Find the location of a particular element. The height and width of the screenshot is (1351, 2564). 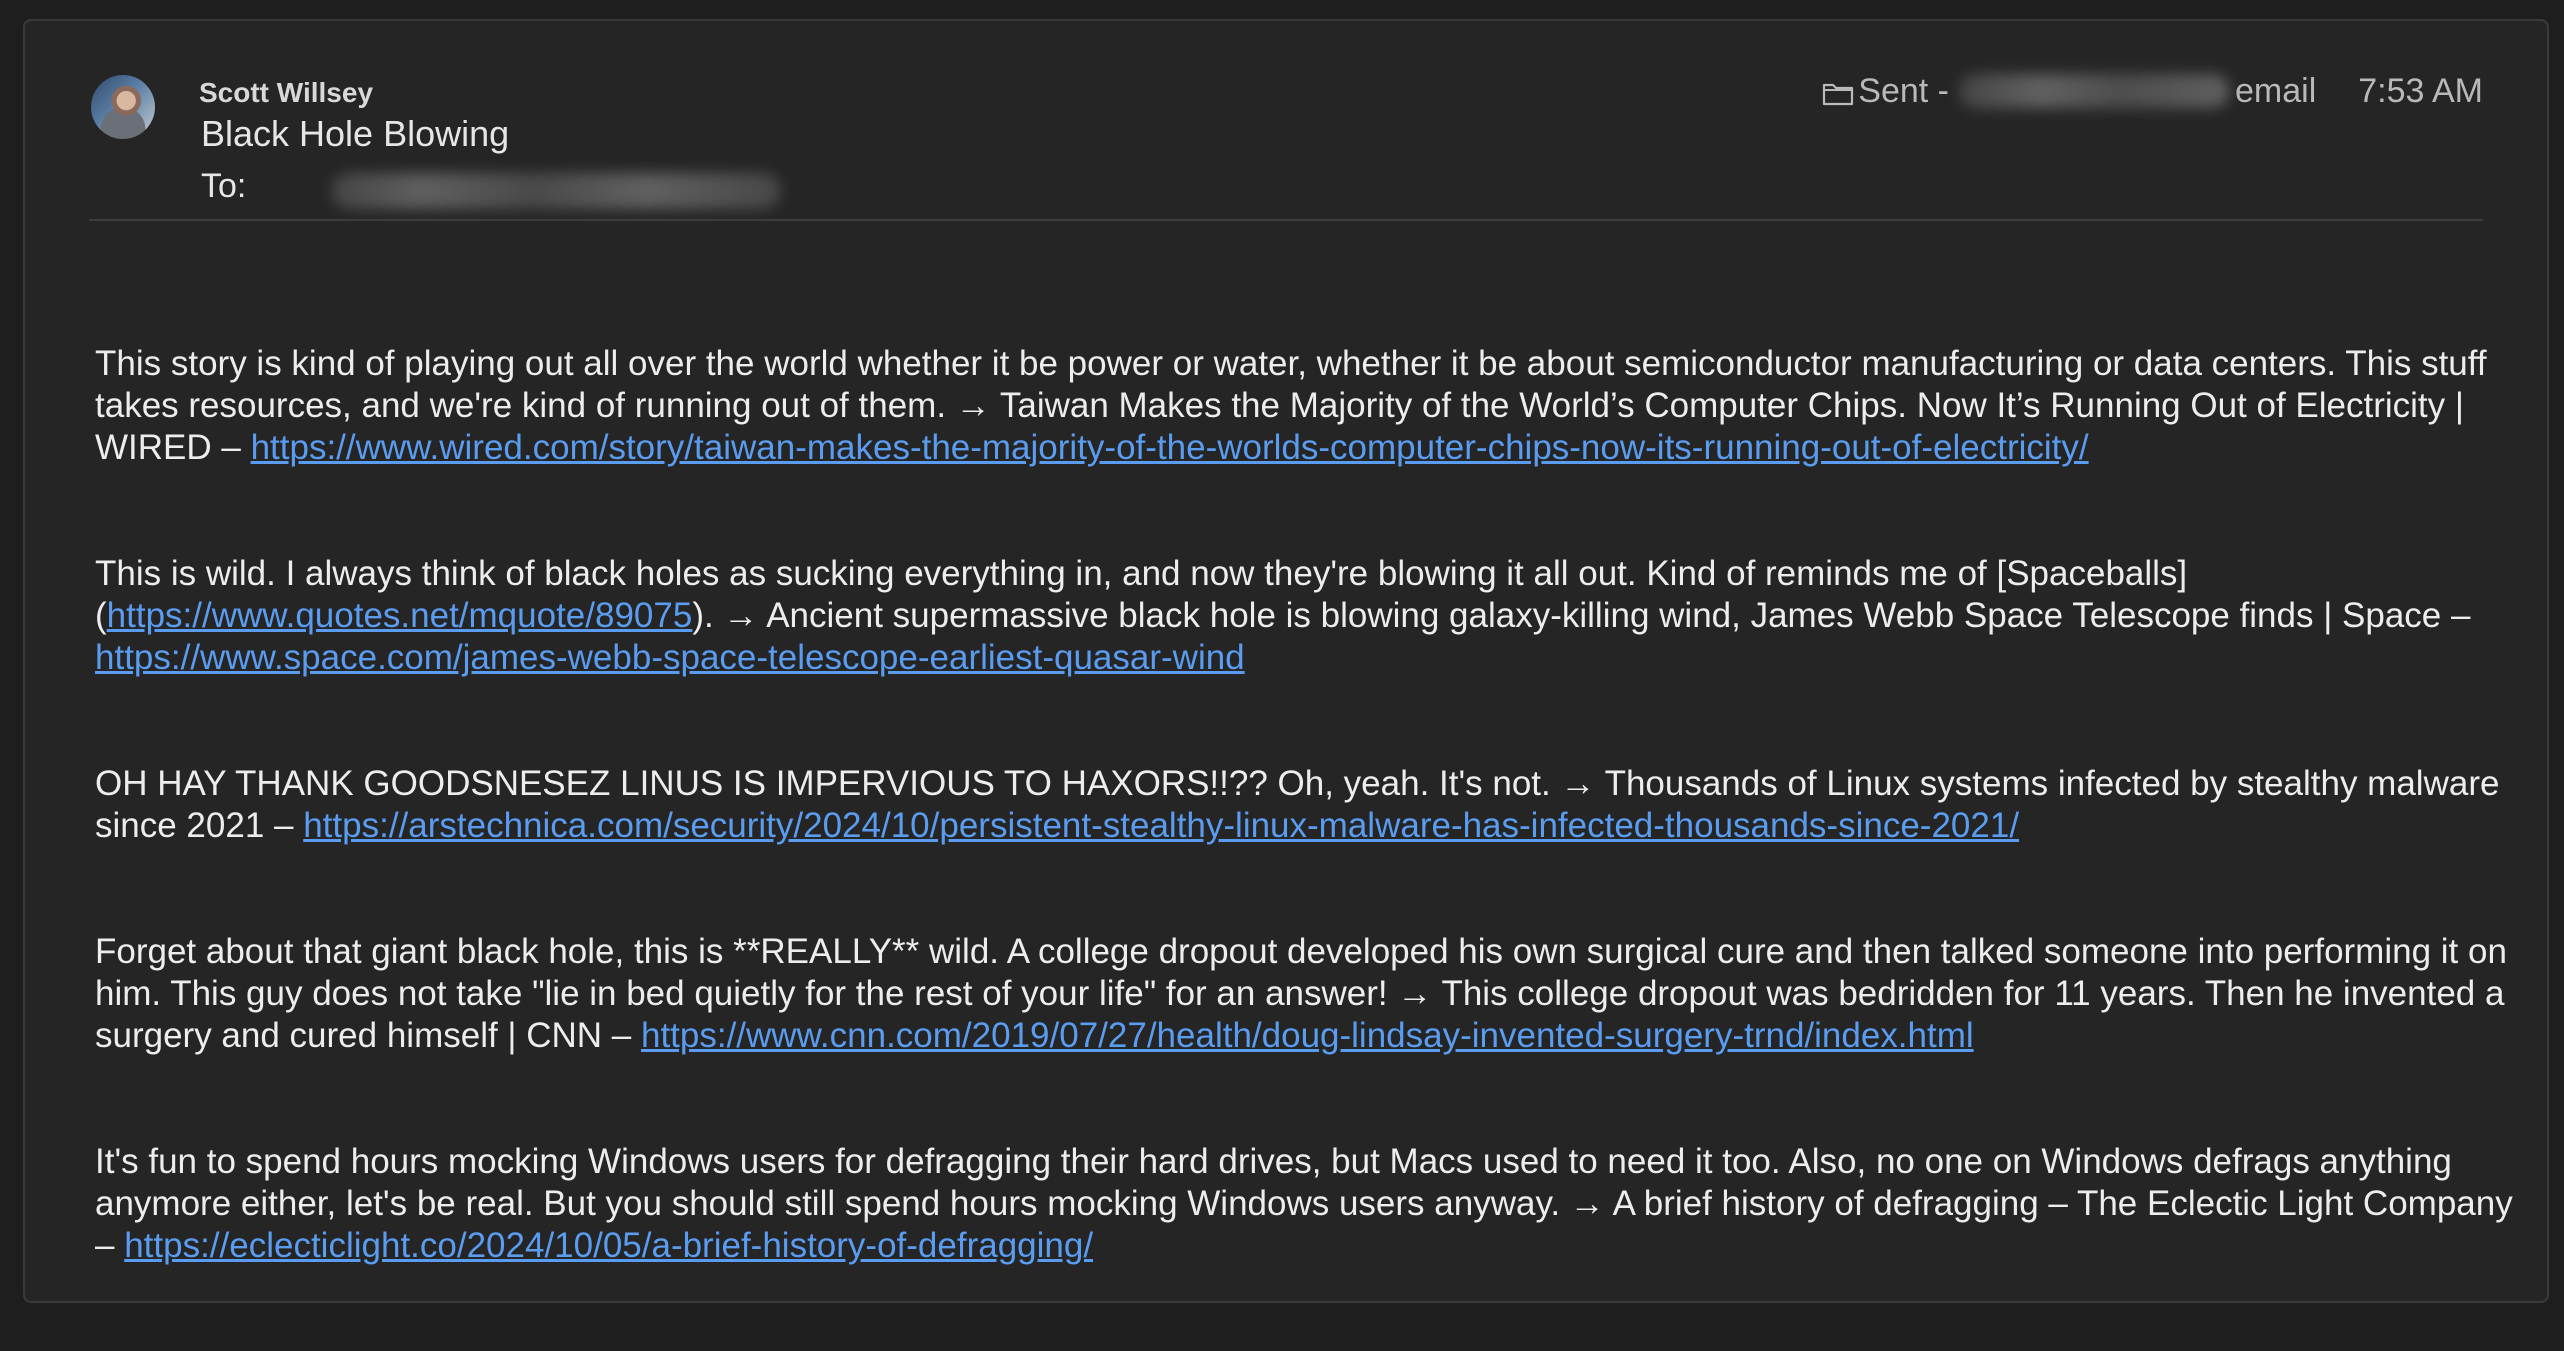

to-label: To: is located at coordinates (224, 186).